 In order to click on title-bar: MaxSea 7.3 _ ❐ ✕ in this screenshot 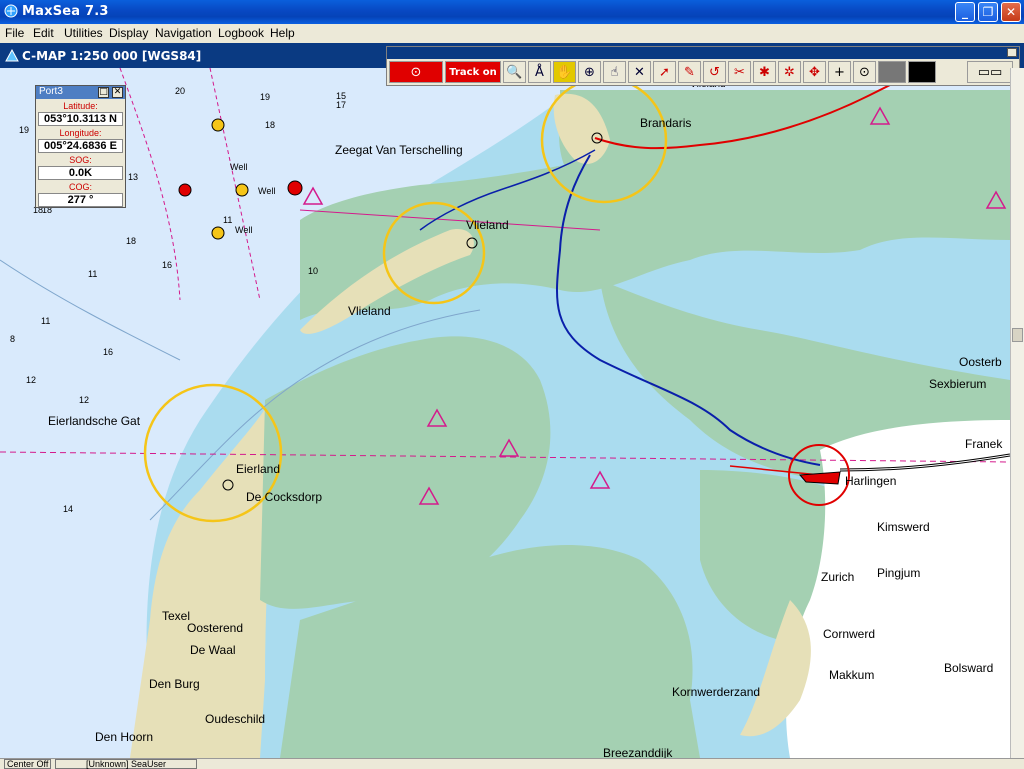, I will do `click(512, 12)`.